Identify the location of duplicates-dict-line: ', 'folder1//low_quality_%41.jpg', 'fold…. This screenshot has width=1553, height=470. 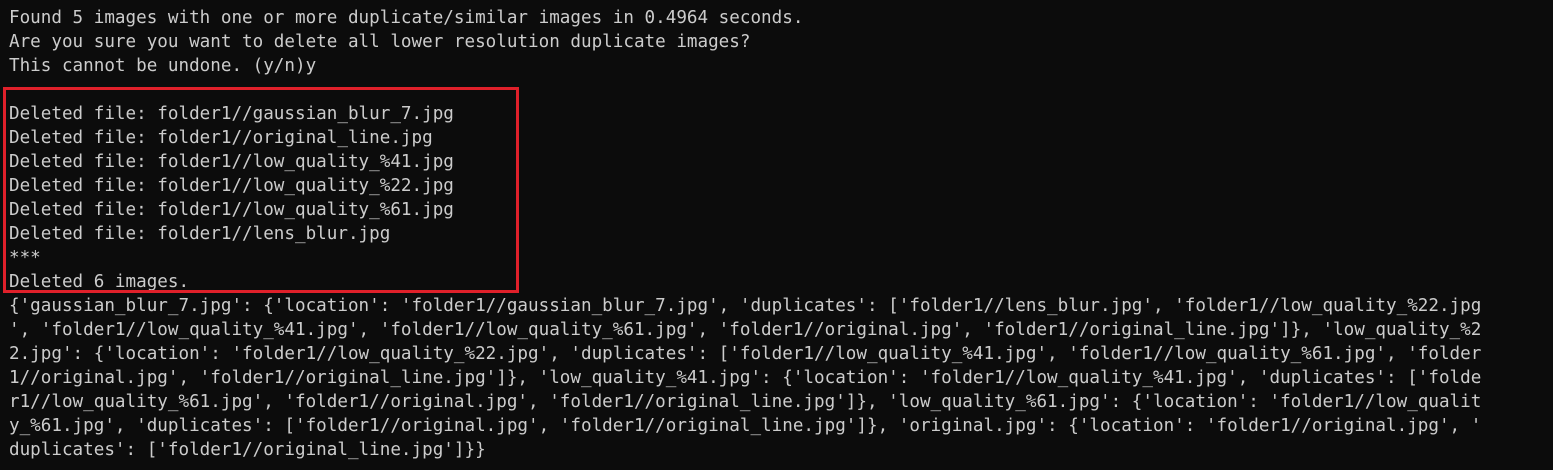
(745, 330).